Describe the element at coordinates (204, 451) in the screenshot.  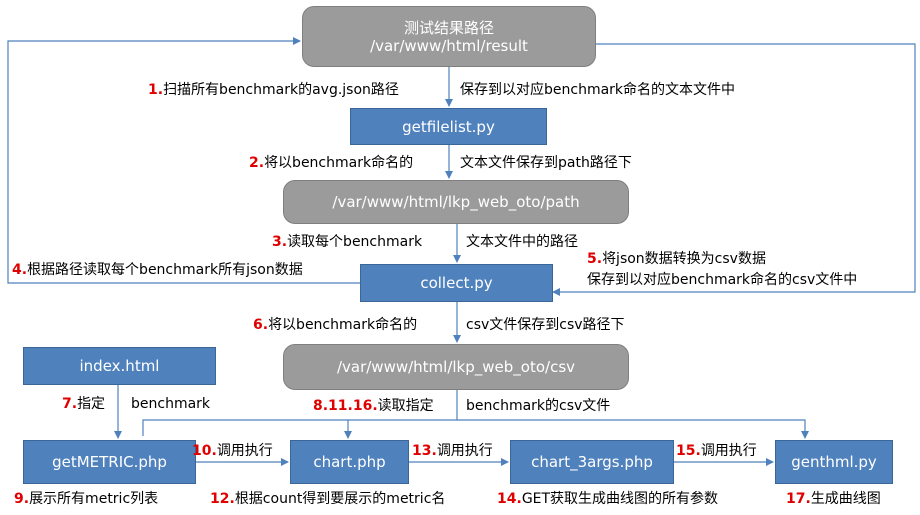
I see `step-10-number: 10.` at that location.